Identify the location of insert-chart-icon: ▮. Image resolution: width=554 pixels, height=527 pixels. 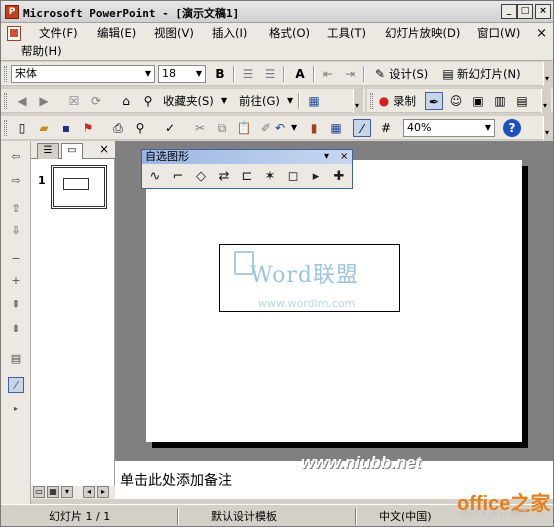
(314, 128).